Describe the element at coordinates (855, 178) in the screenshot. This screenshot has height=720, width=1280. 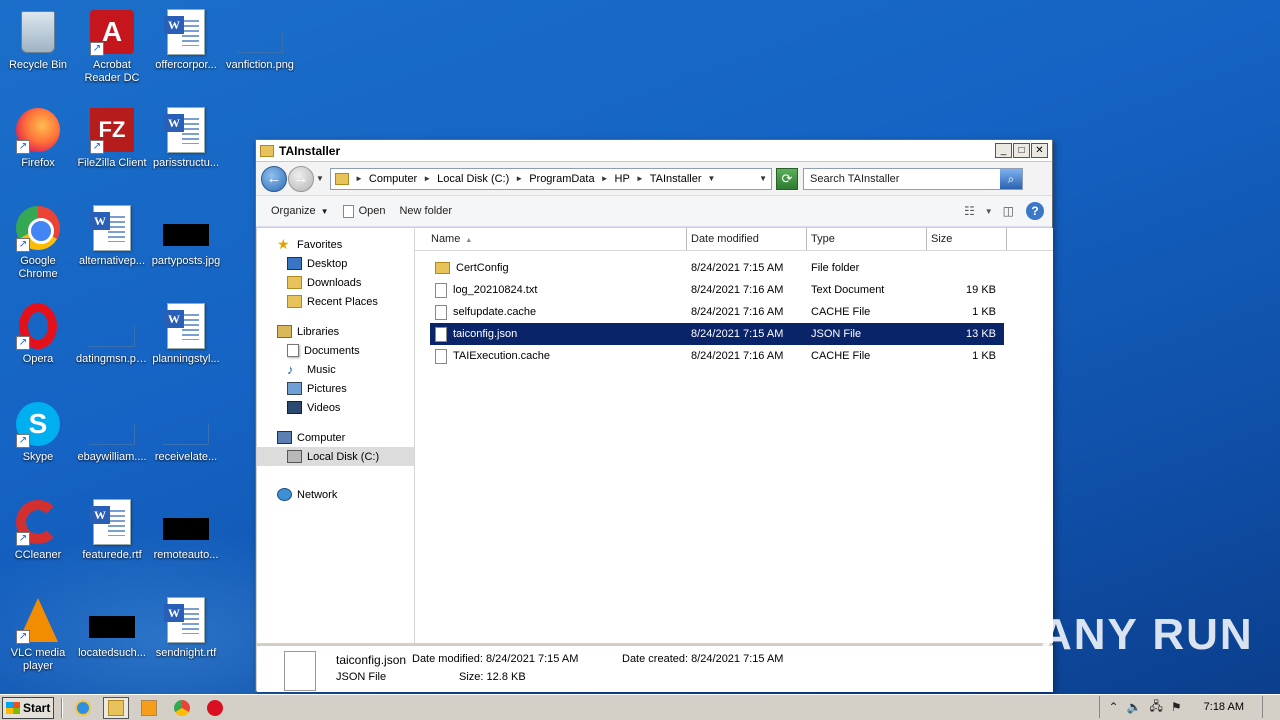
I see `search-placeholder: Search TAInstaller` at that location.